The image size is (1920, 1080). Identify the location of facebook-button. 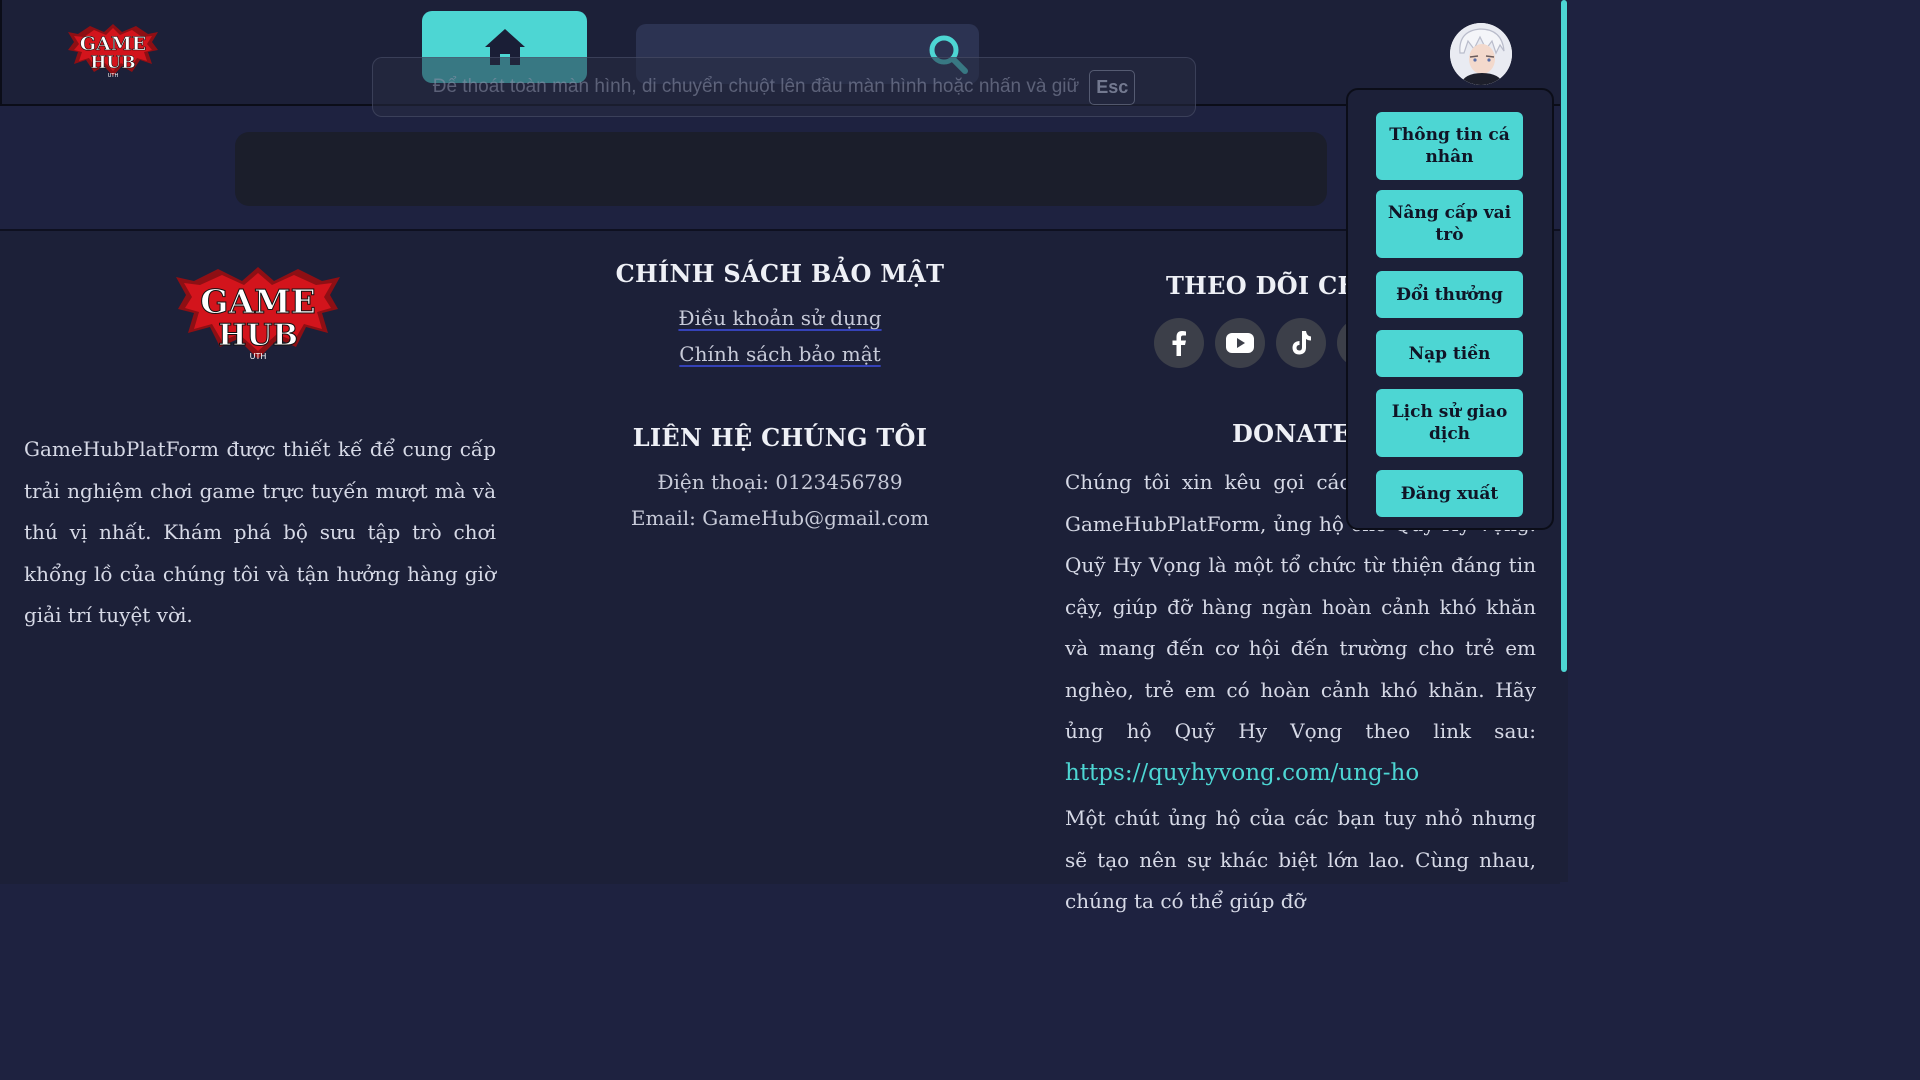
(1179, 343).